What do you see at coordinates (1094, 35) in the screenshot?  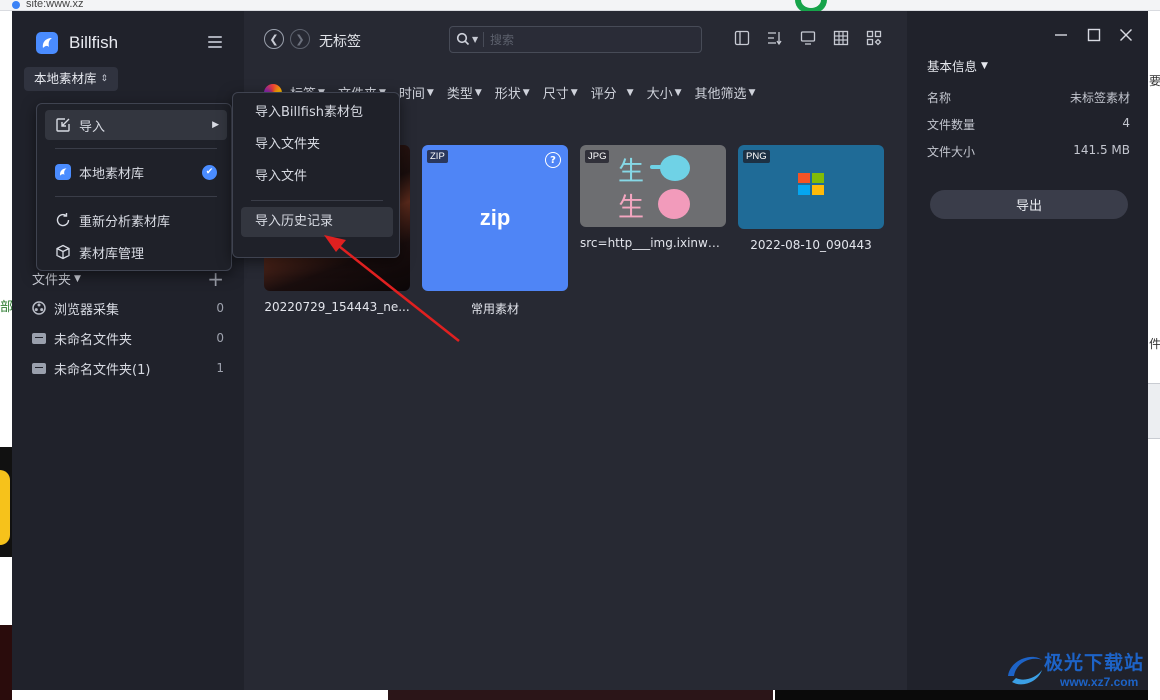 I see `maximize-icon` at bounding box center [1094, 35].